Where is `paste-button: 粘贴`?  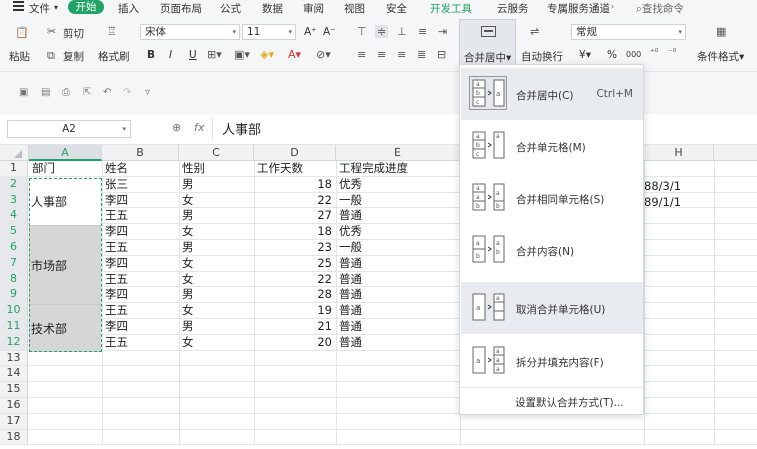
paste-button: 粘贴 is located at coordinates (19, 56).